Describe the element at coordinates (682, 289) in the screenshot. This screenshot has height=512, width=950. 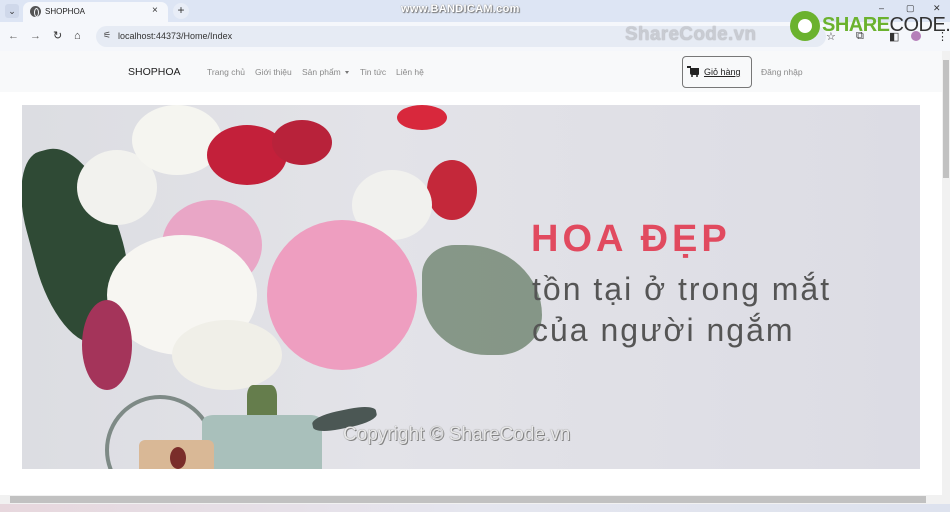
I see `banner-tagline-line1: tồn tại ở trong mắt` at that location.